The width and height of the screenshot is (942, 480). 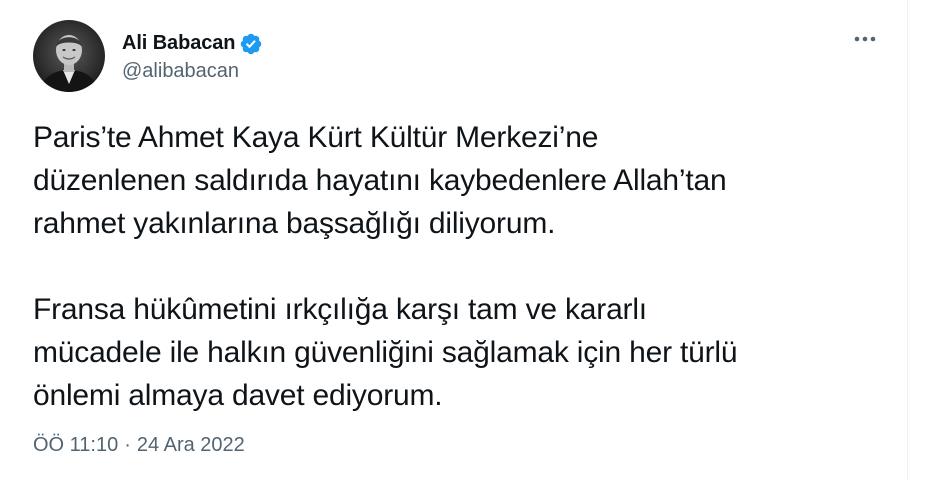 What do you see at coordinates (192, 71) in the screenshot?
I see `user-handle: @alibabacan` at bounding box center [192, 71].